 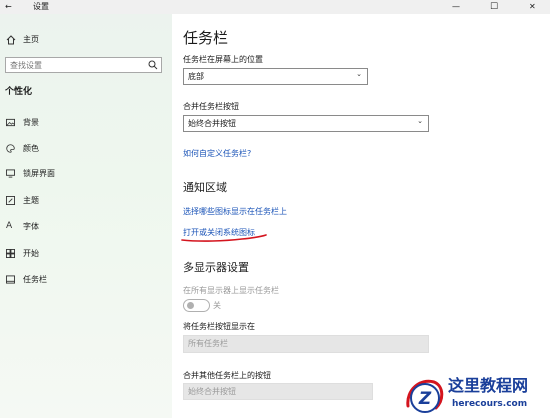 What do you see at coordinates (205, 187) in the screenshot?
I see `notification-area-title: 通知区域` at bounding box center [205, 187].